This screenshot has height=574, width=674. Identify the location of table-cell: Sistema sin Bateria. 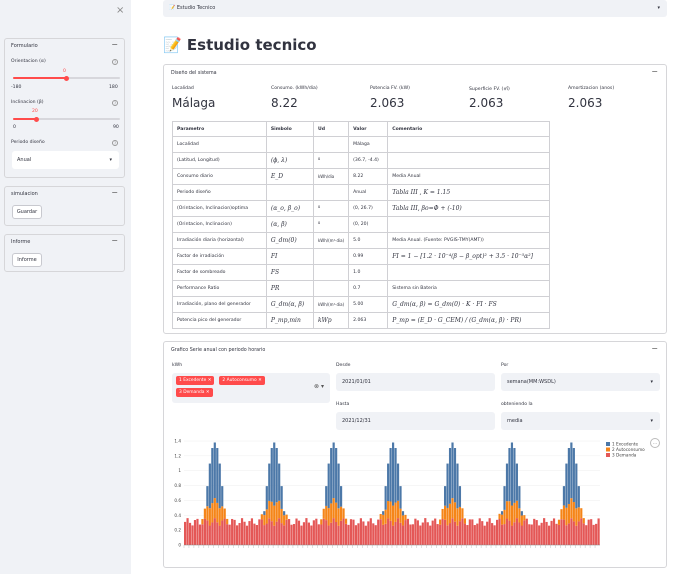
(468, 288).